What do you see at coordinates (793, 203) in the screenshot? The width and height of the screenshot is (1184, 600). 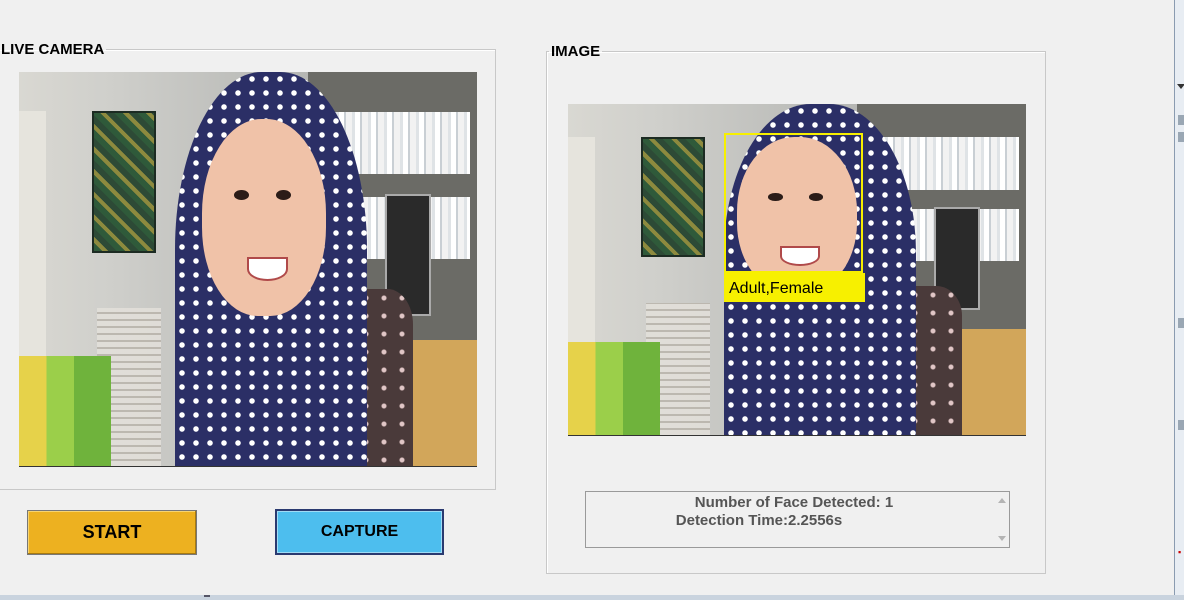 I see `face-detection-box` at bounding box center [793, 203].